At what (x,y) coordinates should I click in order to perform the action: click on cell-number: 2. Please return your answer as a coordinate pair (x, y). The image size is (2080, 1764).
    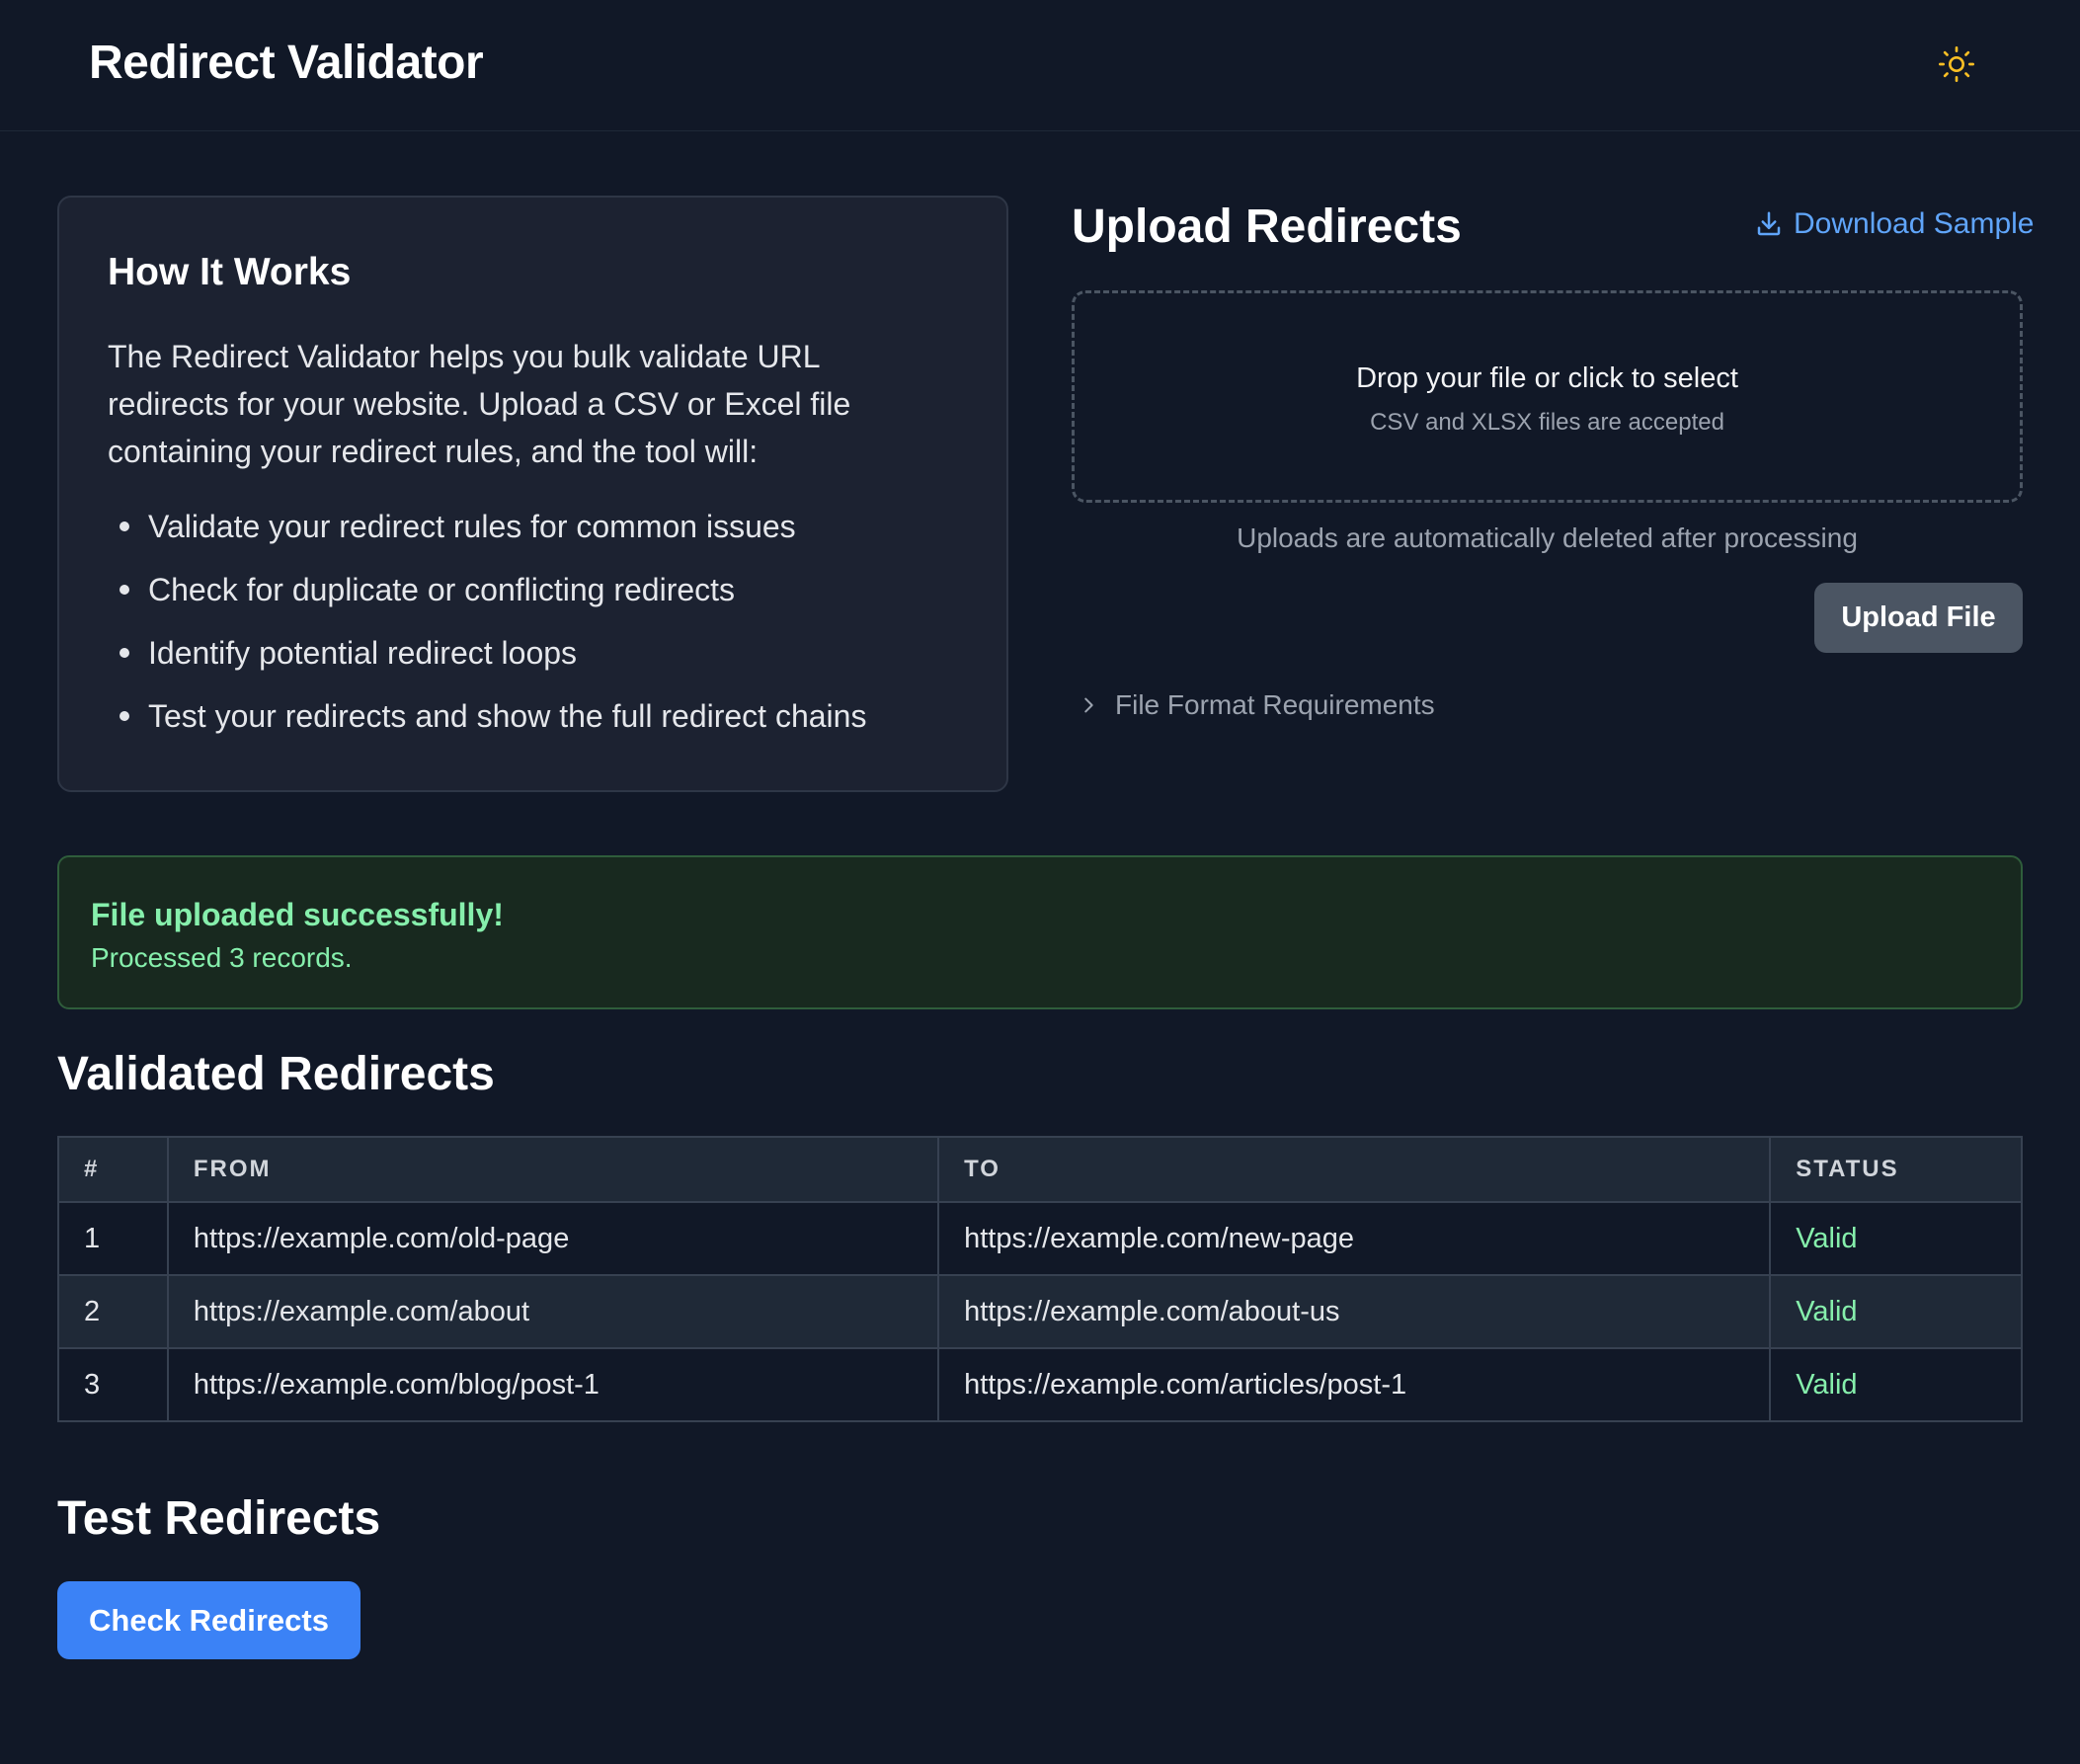
    Looking at the image, I should click on (113, 1311).